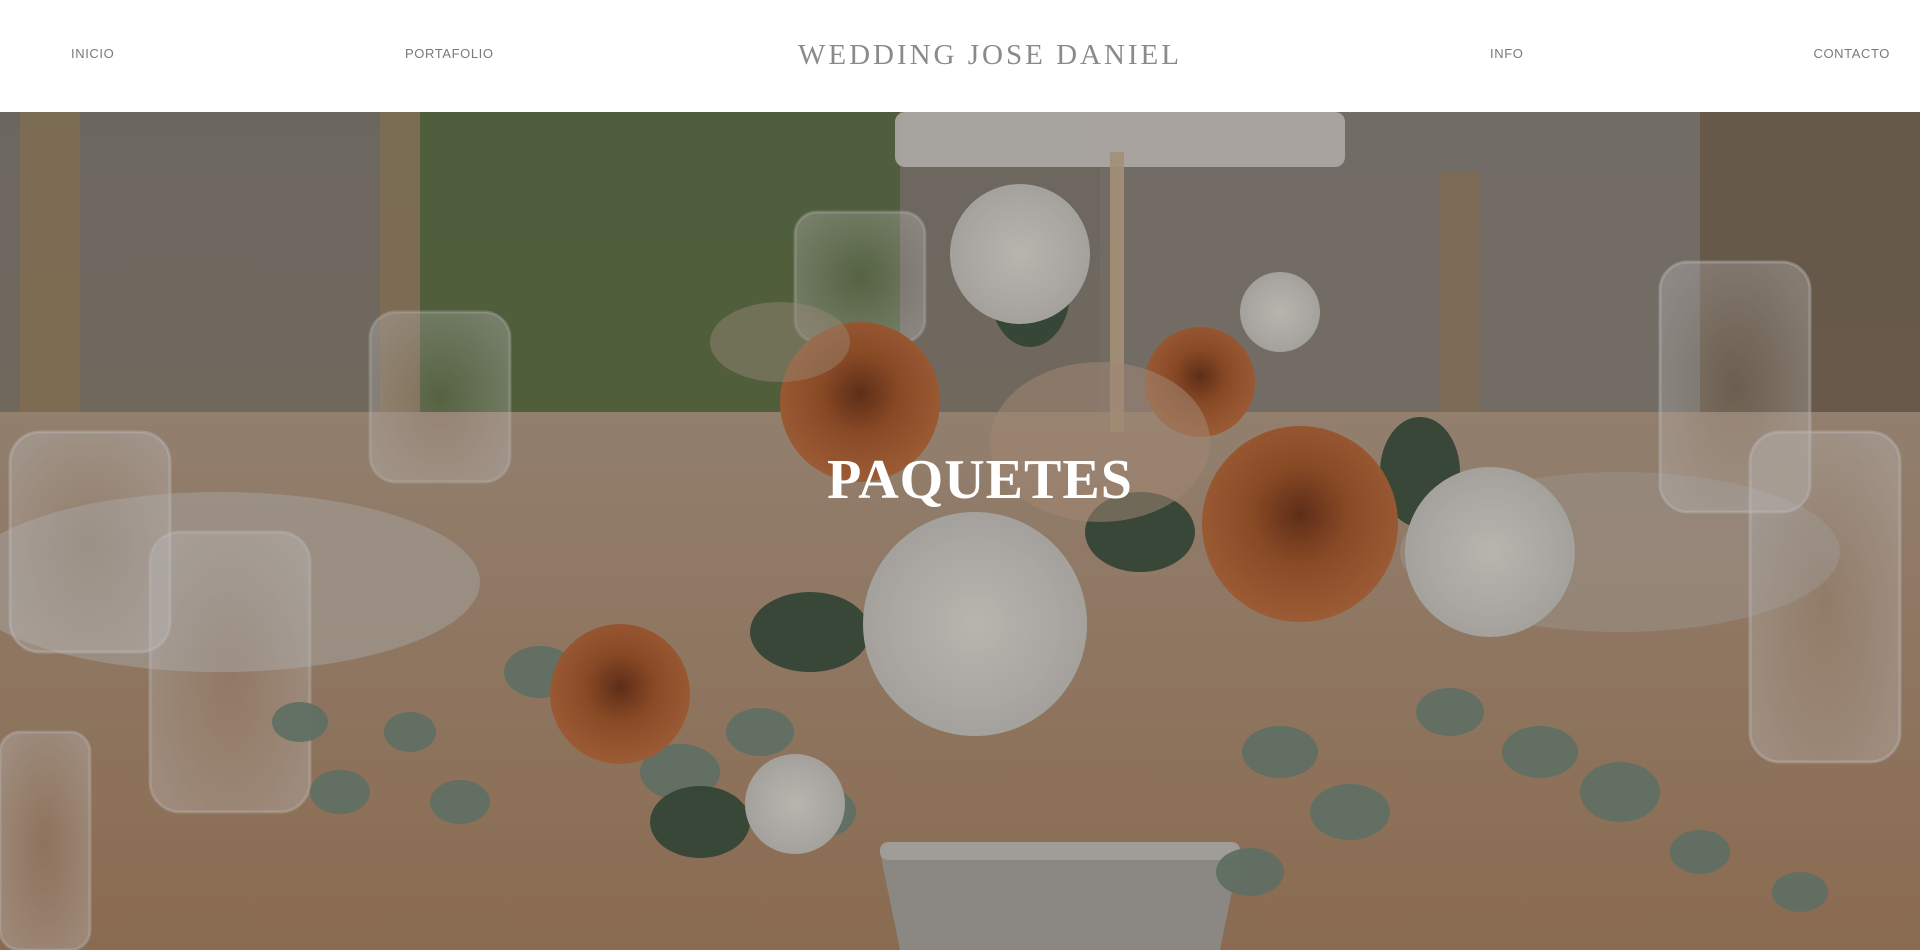 This screenshot has width=1920, height=950. I want to click on hero-title: PAQUETES, so click(980, 480).